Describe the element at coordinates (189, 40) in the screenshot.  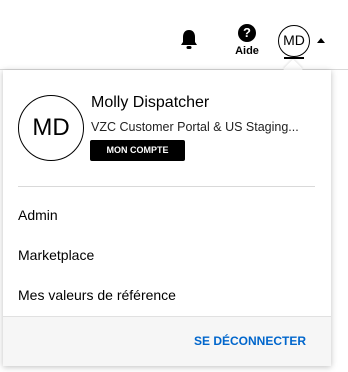
I see `bell-icon` at that location.